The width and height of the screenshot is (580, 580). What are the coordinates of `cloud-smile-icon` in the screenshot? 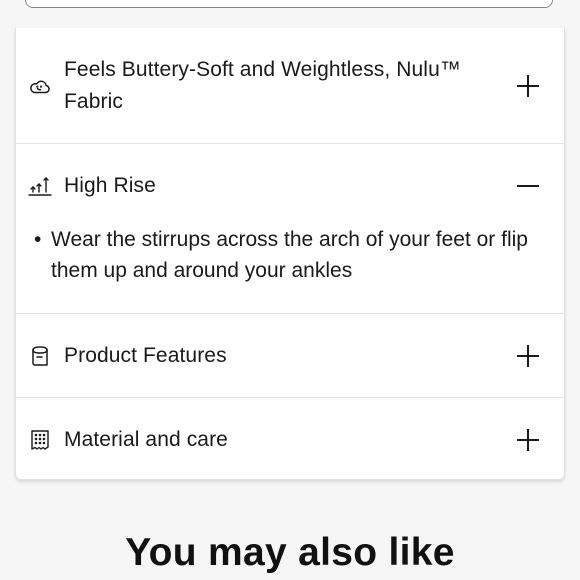 It's located at (40, 86).